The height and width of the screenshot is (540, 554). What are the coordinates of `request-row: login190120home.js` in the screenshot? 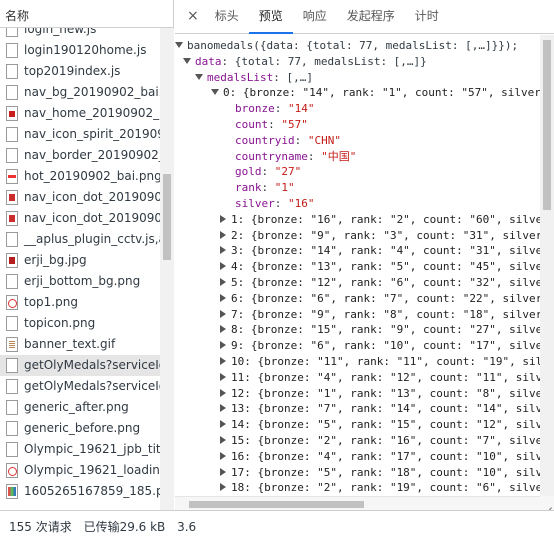 It's located at (80, 50).